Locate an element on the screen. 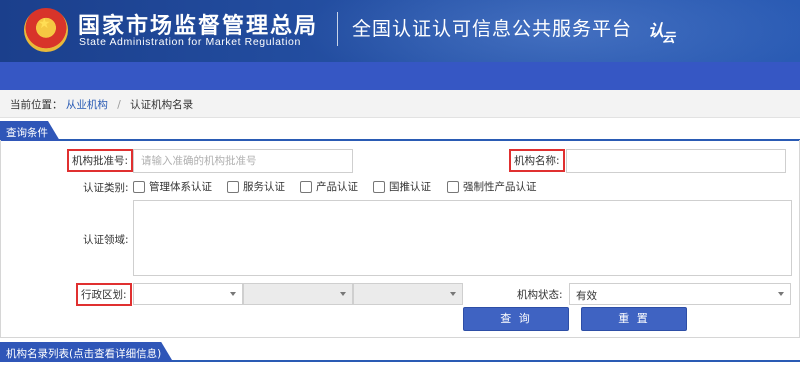 Image resolution: width=800 pixels, height=365 pixels. org-name-label: 机构名称: is located at coordinates (537, 160).